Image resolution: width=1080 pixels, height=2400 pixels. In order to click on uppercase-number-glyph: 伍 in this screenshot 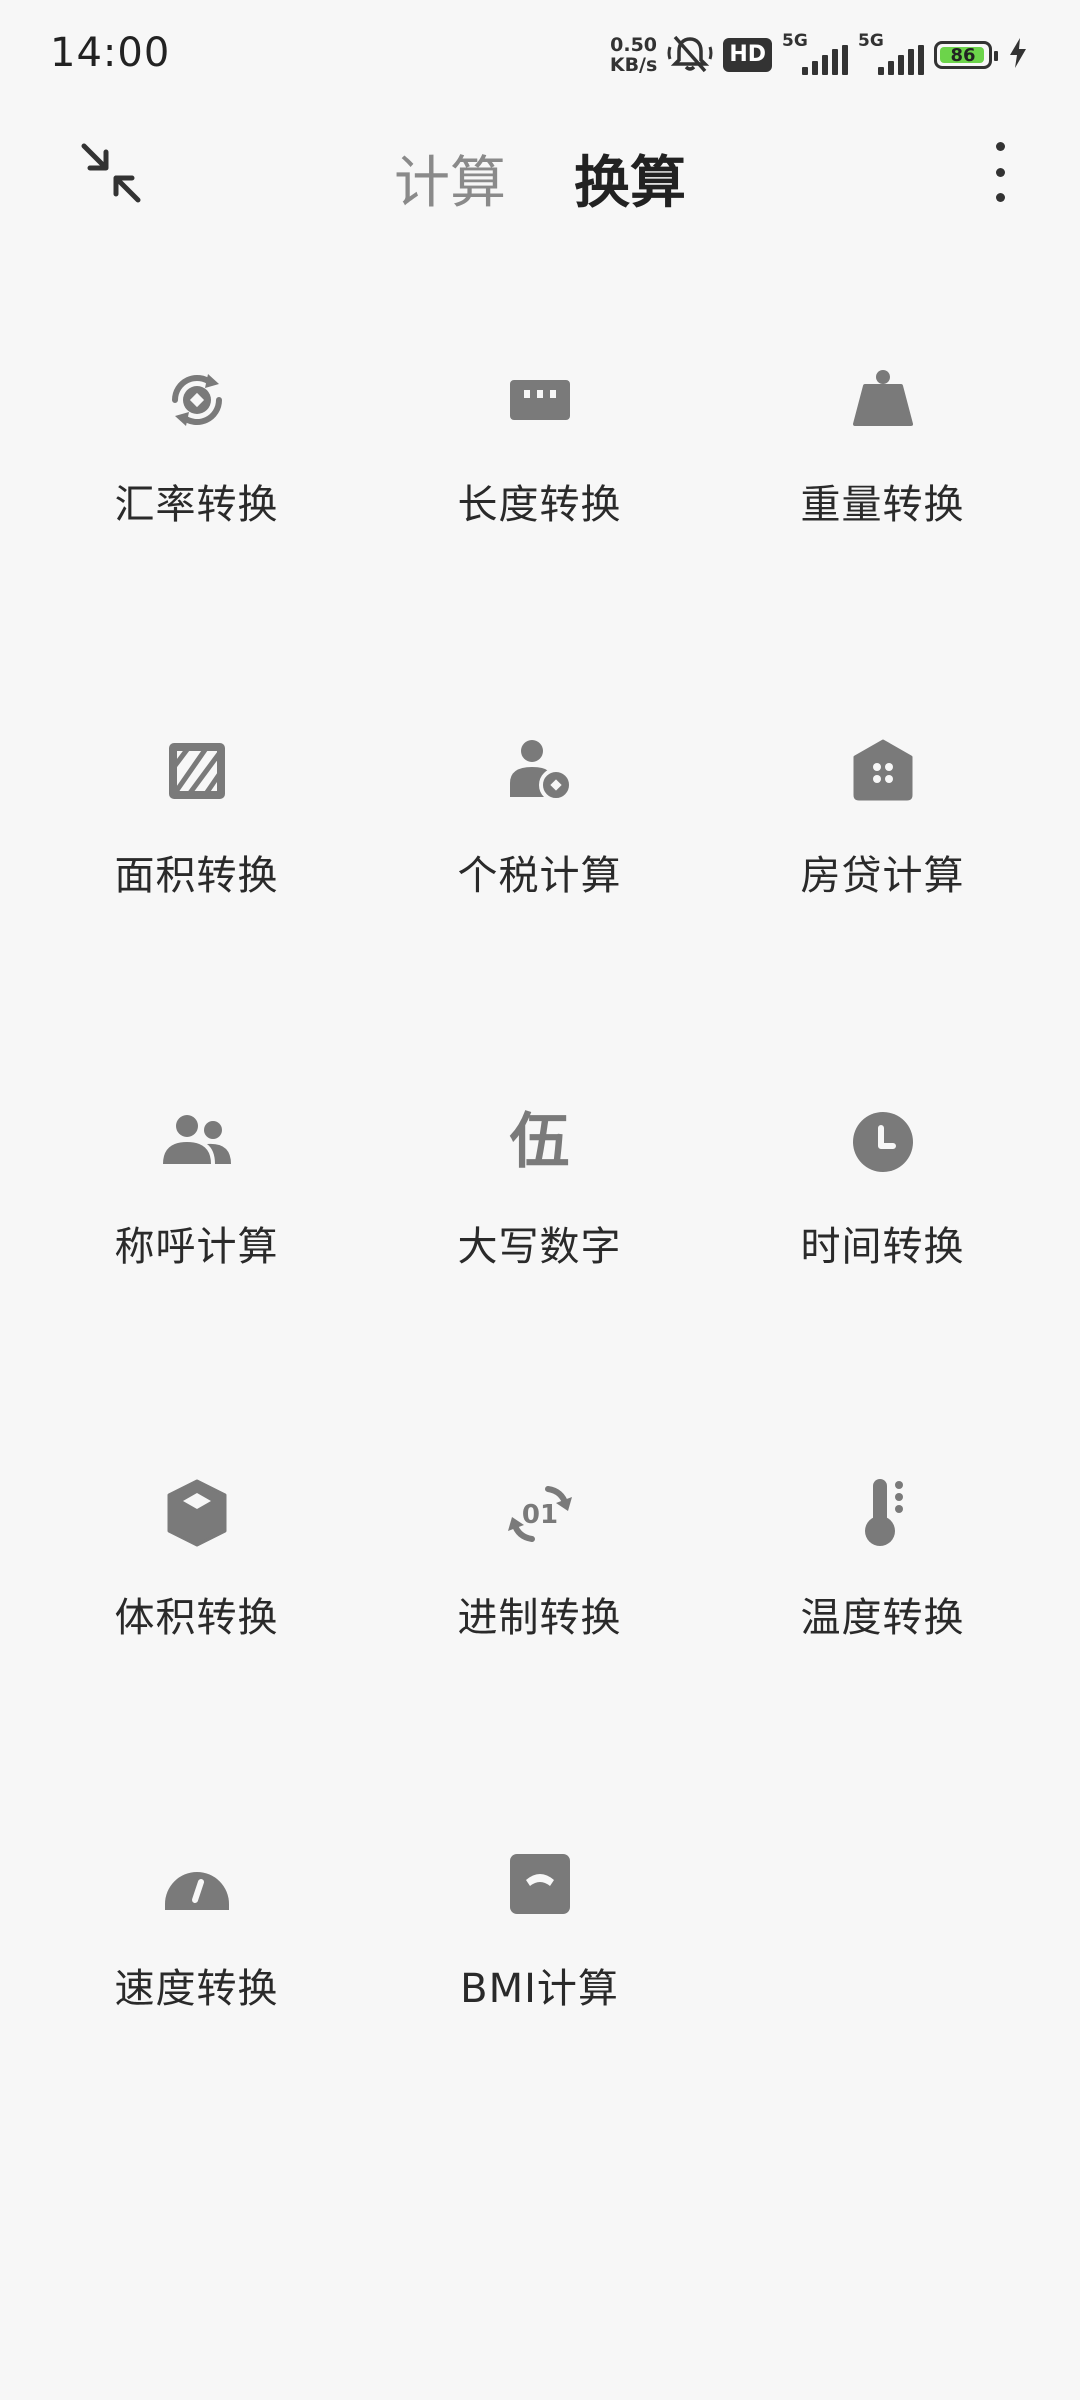, I will do `click(539, 1142)`.